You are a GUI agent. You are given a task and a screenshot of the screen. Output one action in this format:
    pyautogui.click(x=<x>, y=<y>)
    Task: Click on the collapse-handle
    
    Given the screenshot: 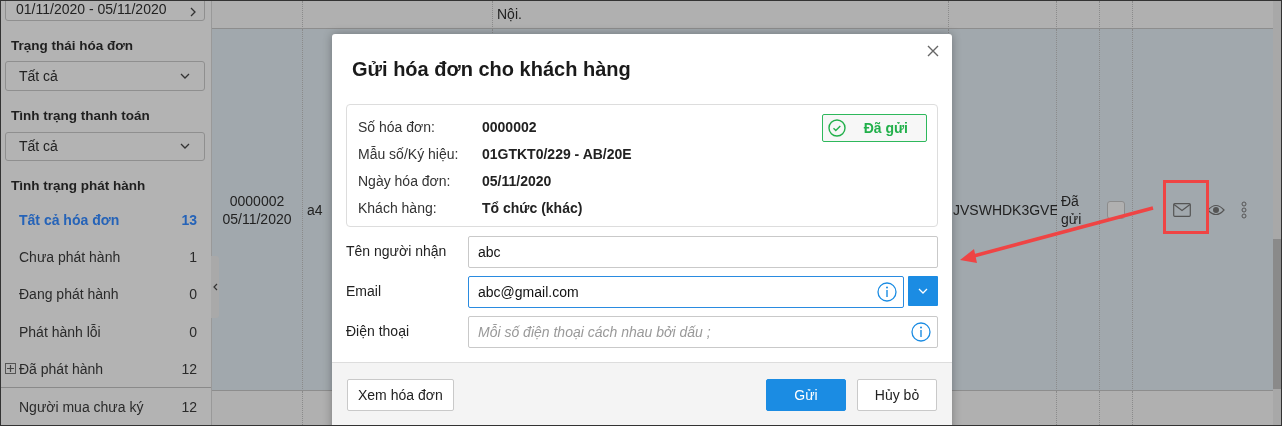 What is the action you would take?
    pyautogui.click(x=215, y=287)
    